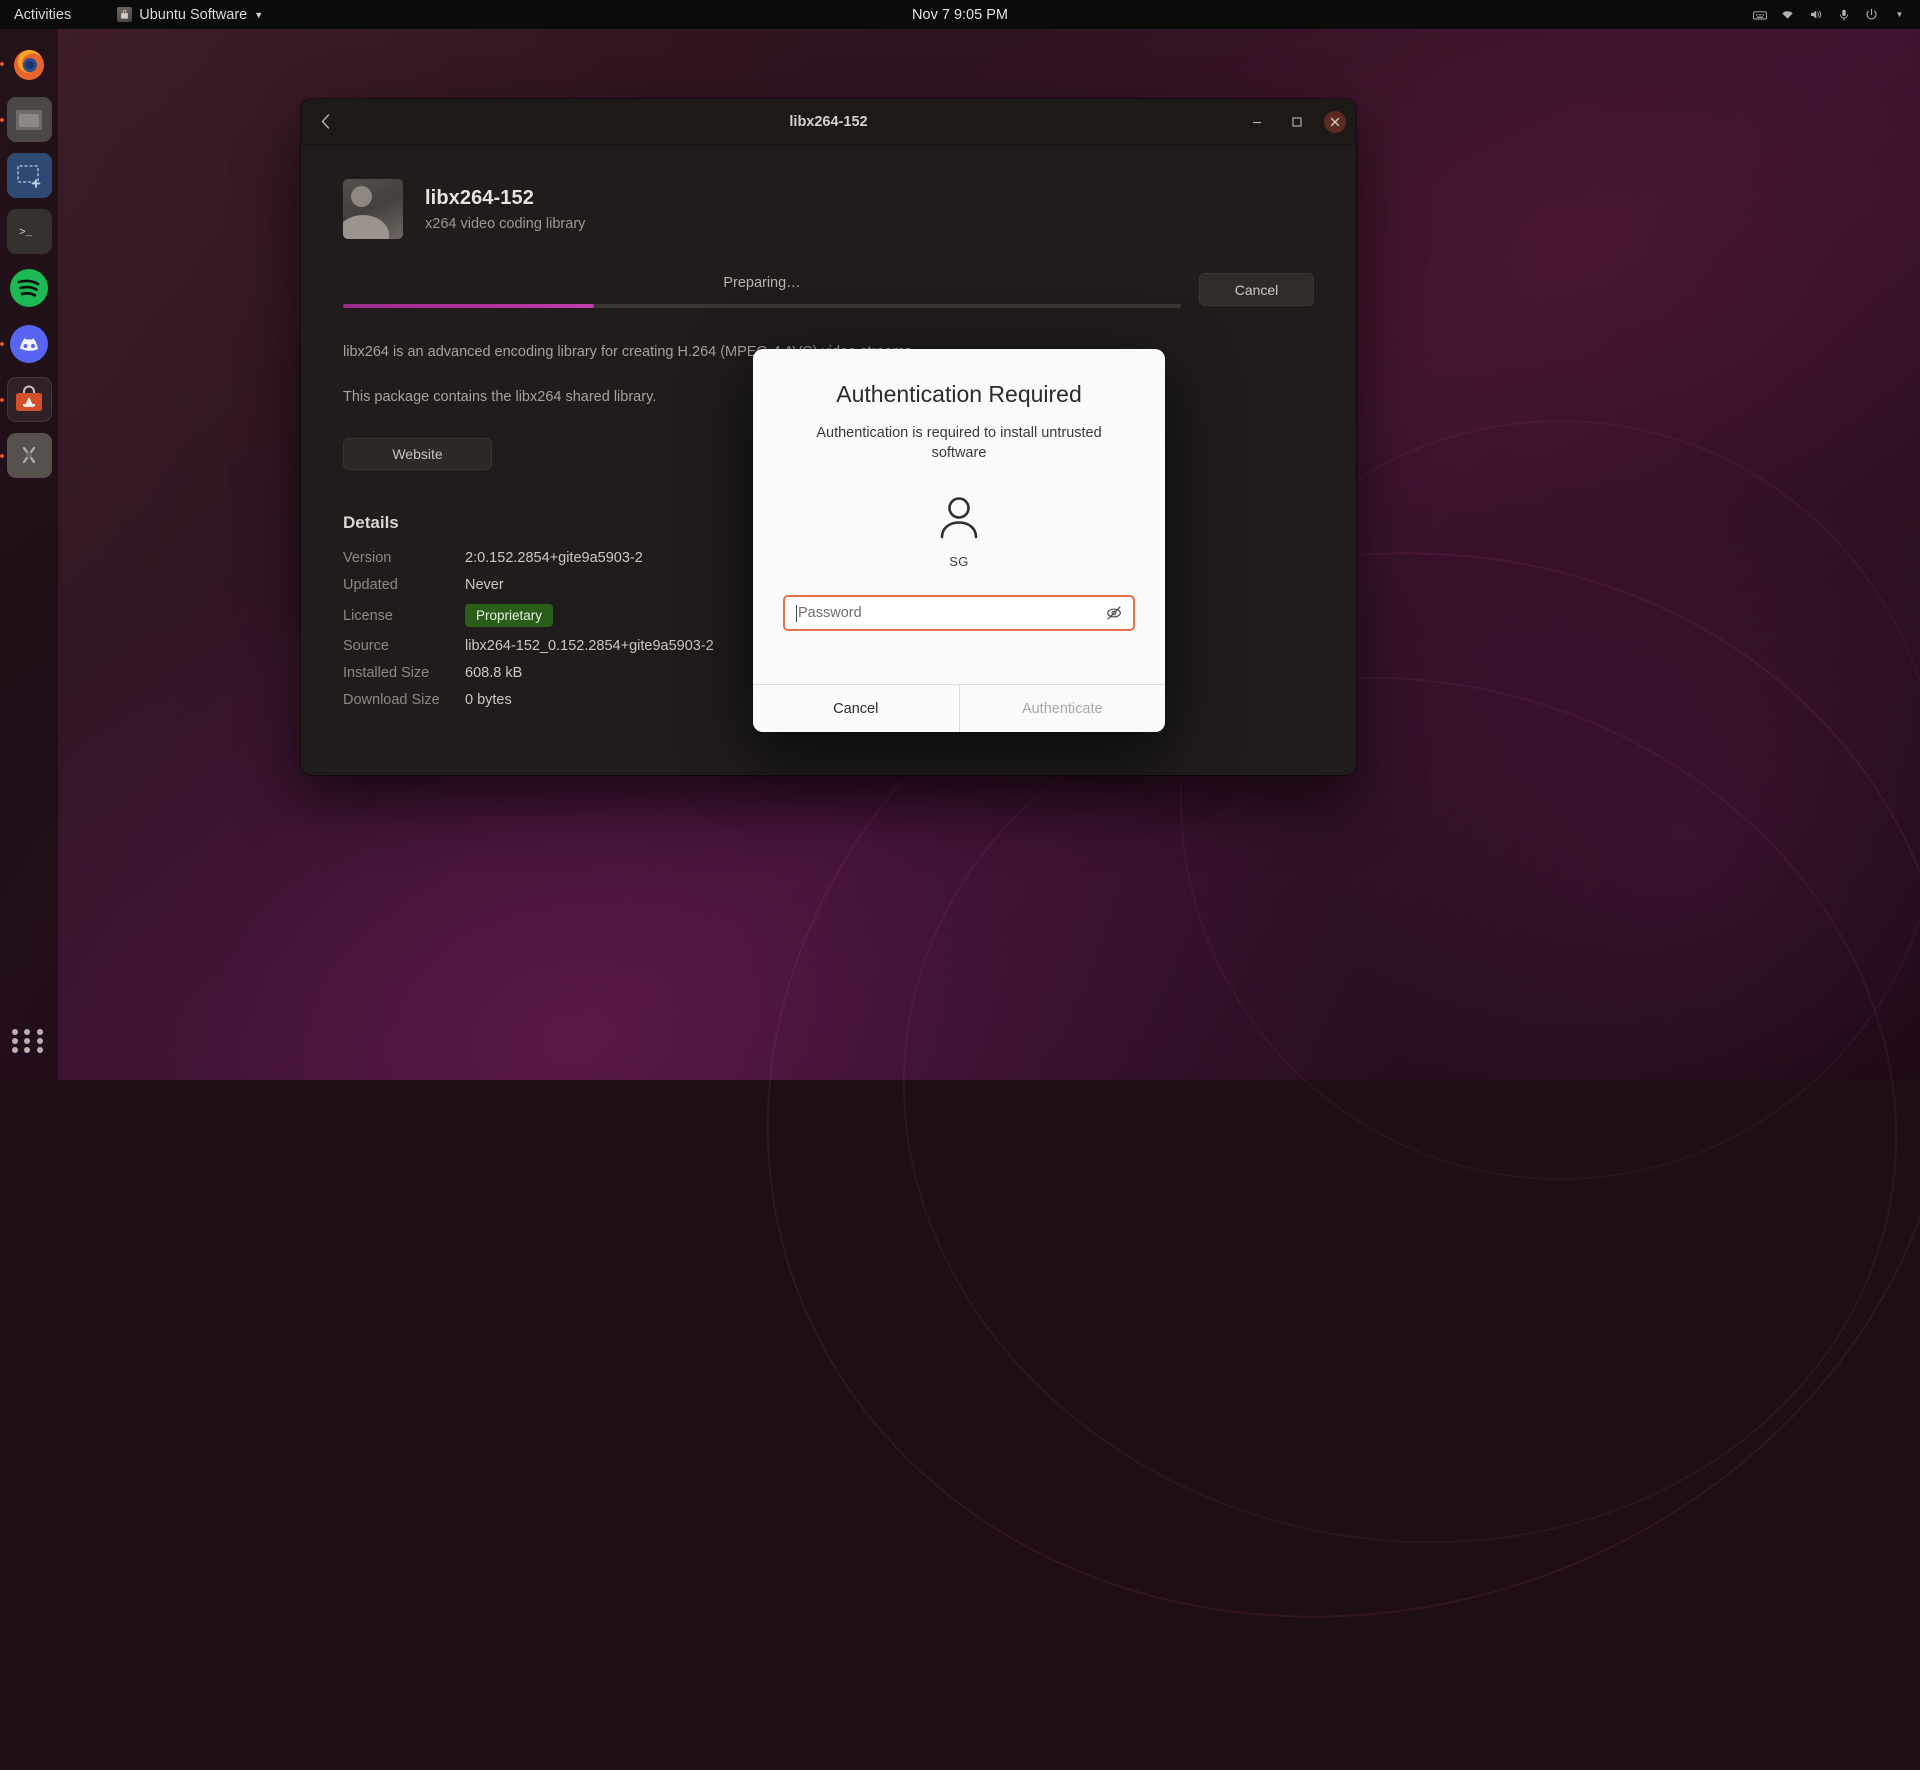 This screenshot has height=1770, width=1920. Describe the element at coordinates (951, 613) in the screenshot. I see `password-placeholder: Password` at that location.